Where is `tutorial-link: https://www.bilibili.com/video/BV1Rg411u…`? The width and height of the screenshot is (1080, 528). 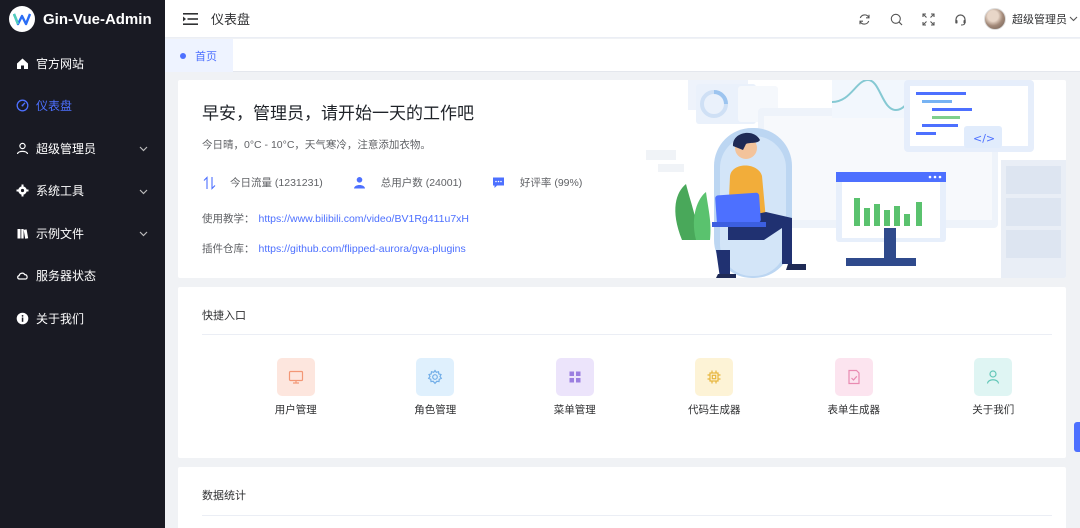
tutorial-link: https://www.bilibili.com/video/BV1Rg411u… is located at coordinates (364, 219).